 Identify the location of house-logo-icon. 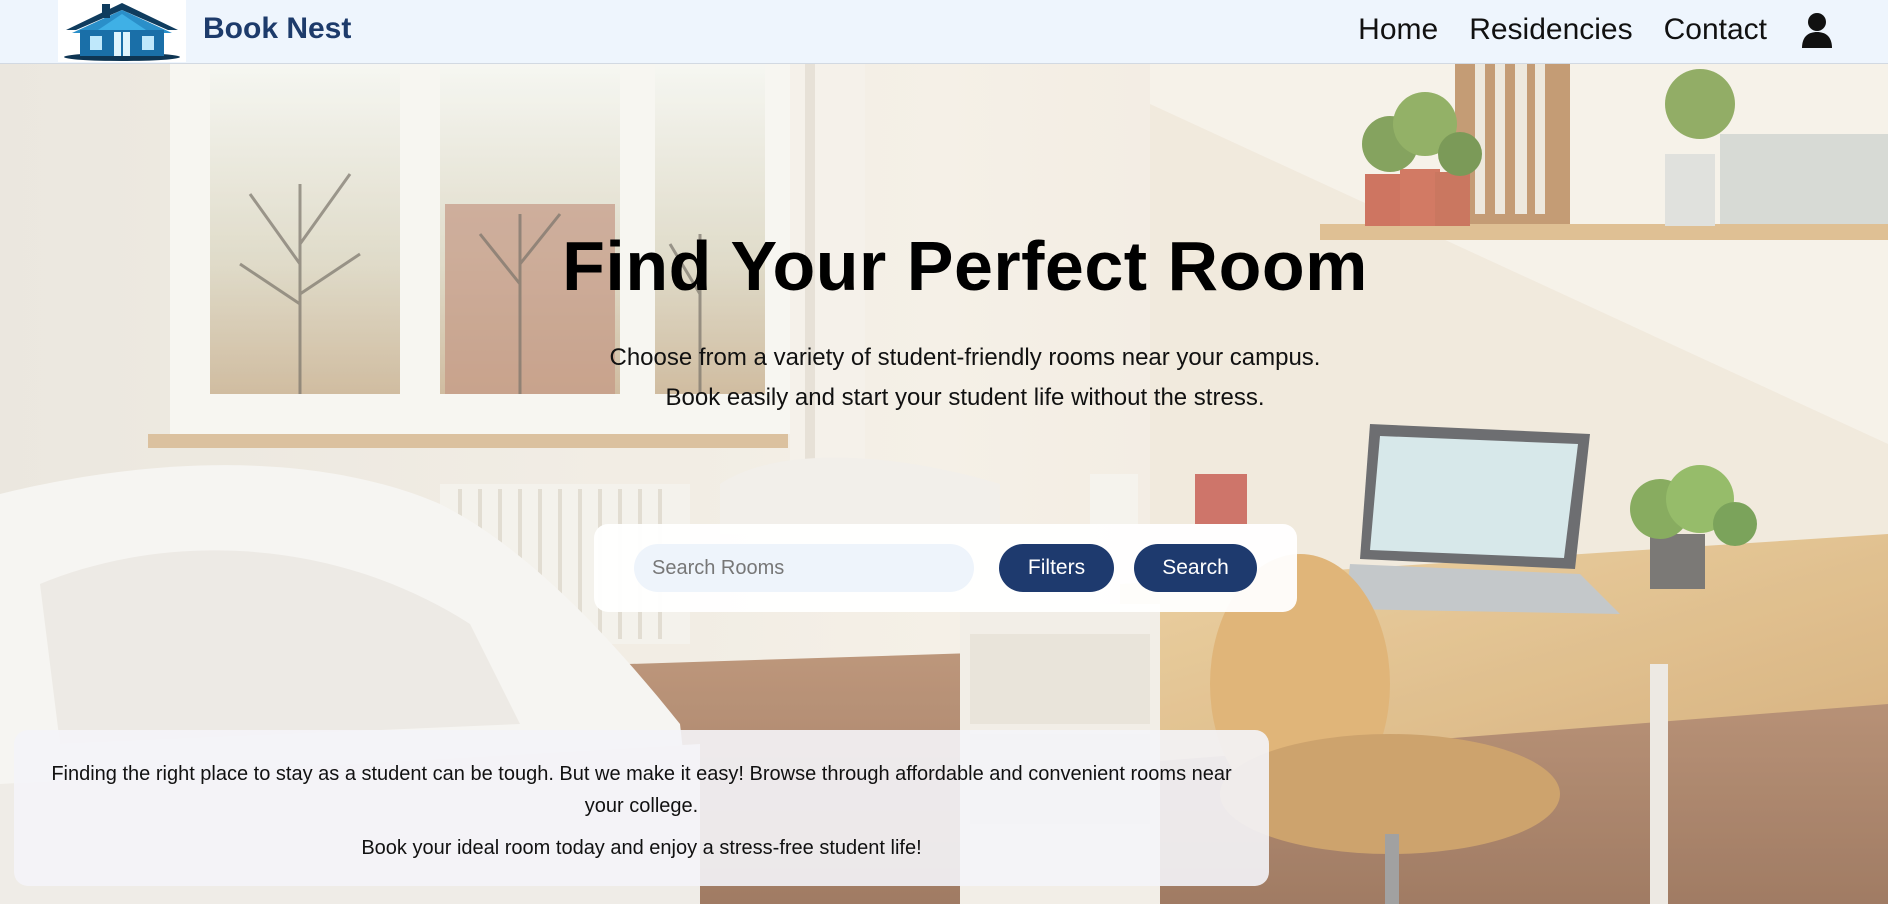
(122, 32).